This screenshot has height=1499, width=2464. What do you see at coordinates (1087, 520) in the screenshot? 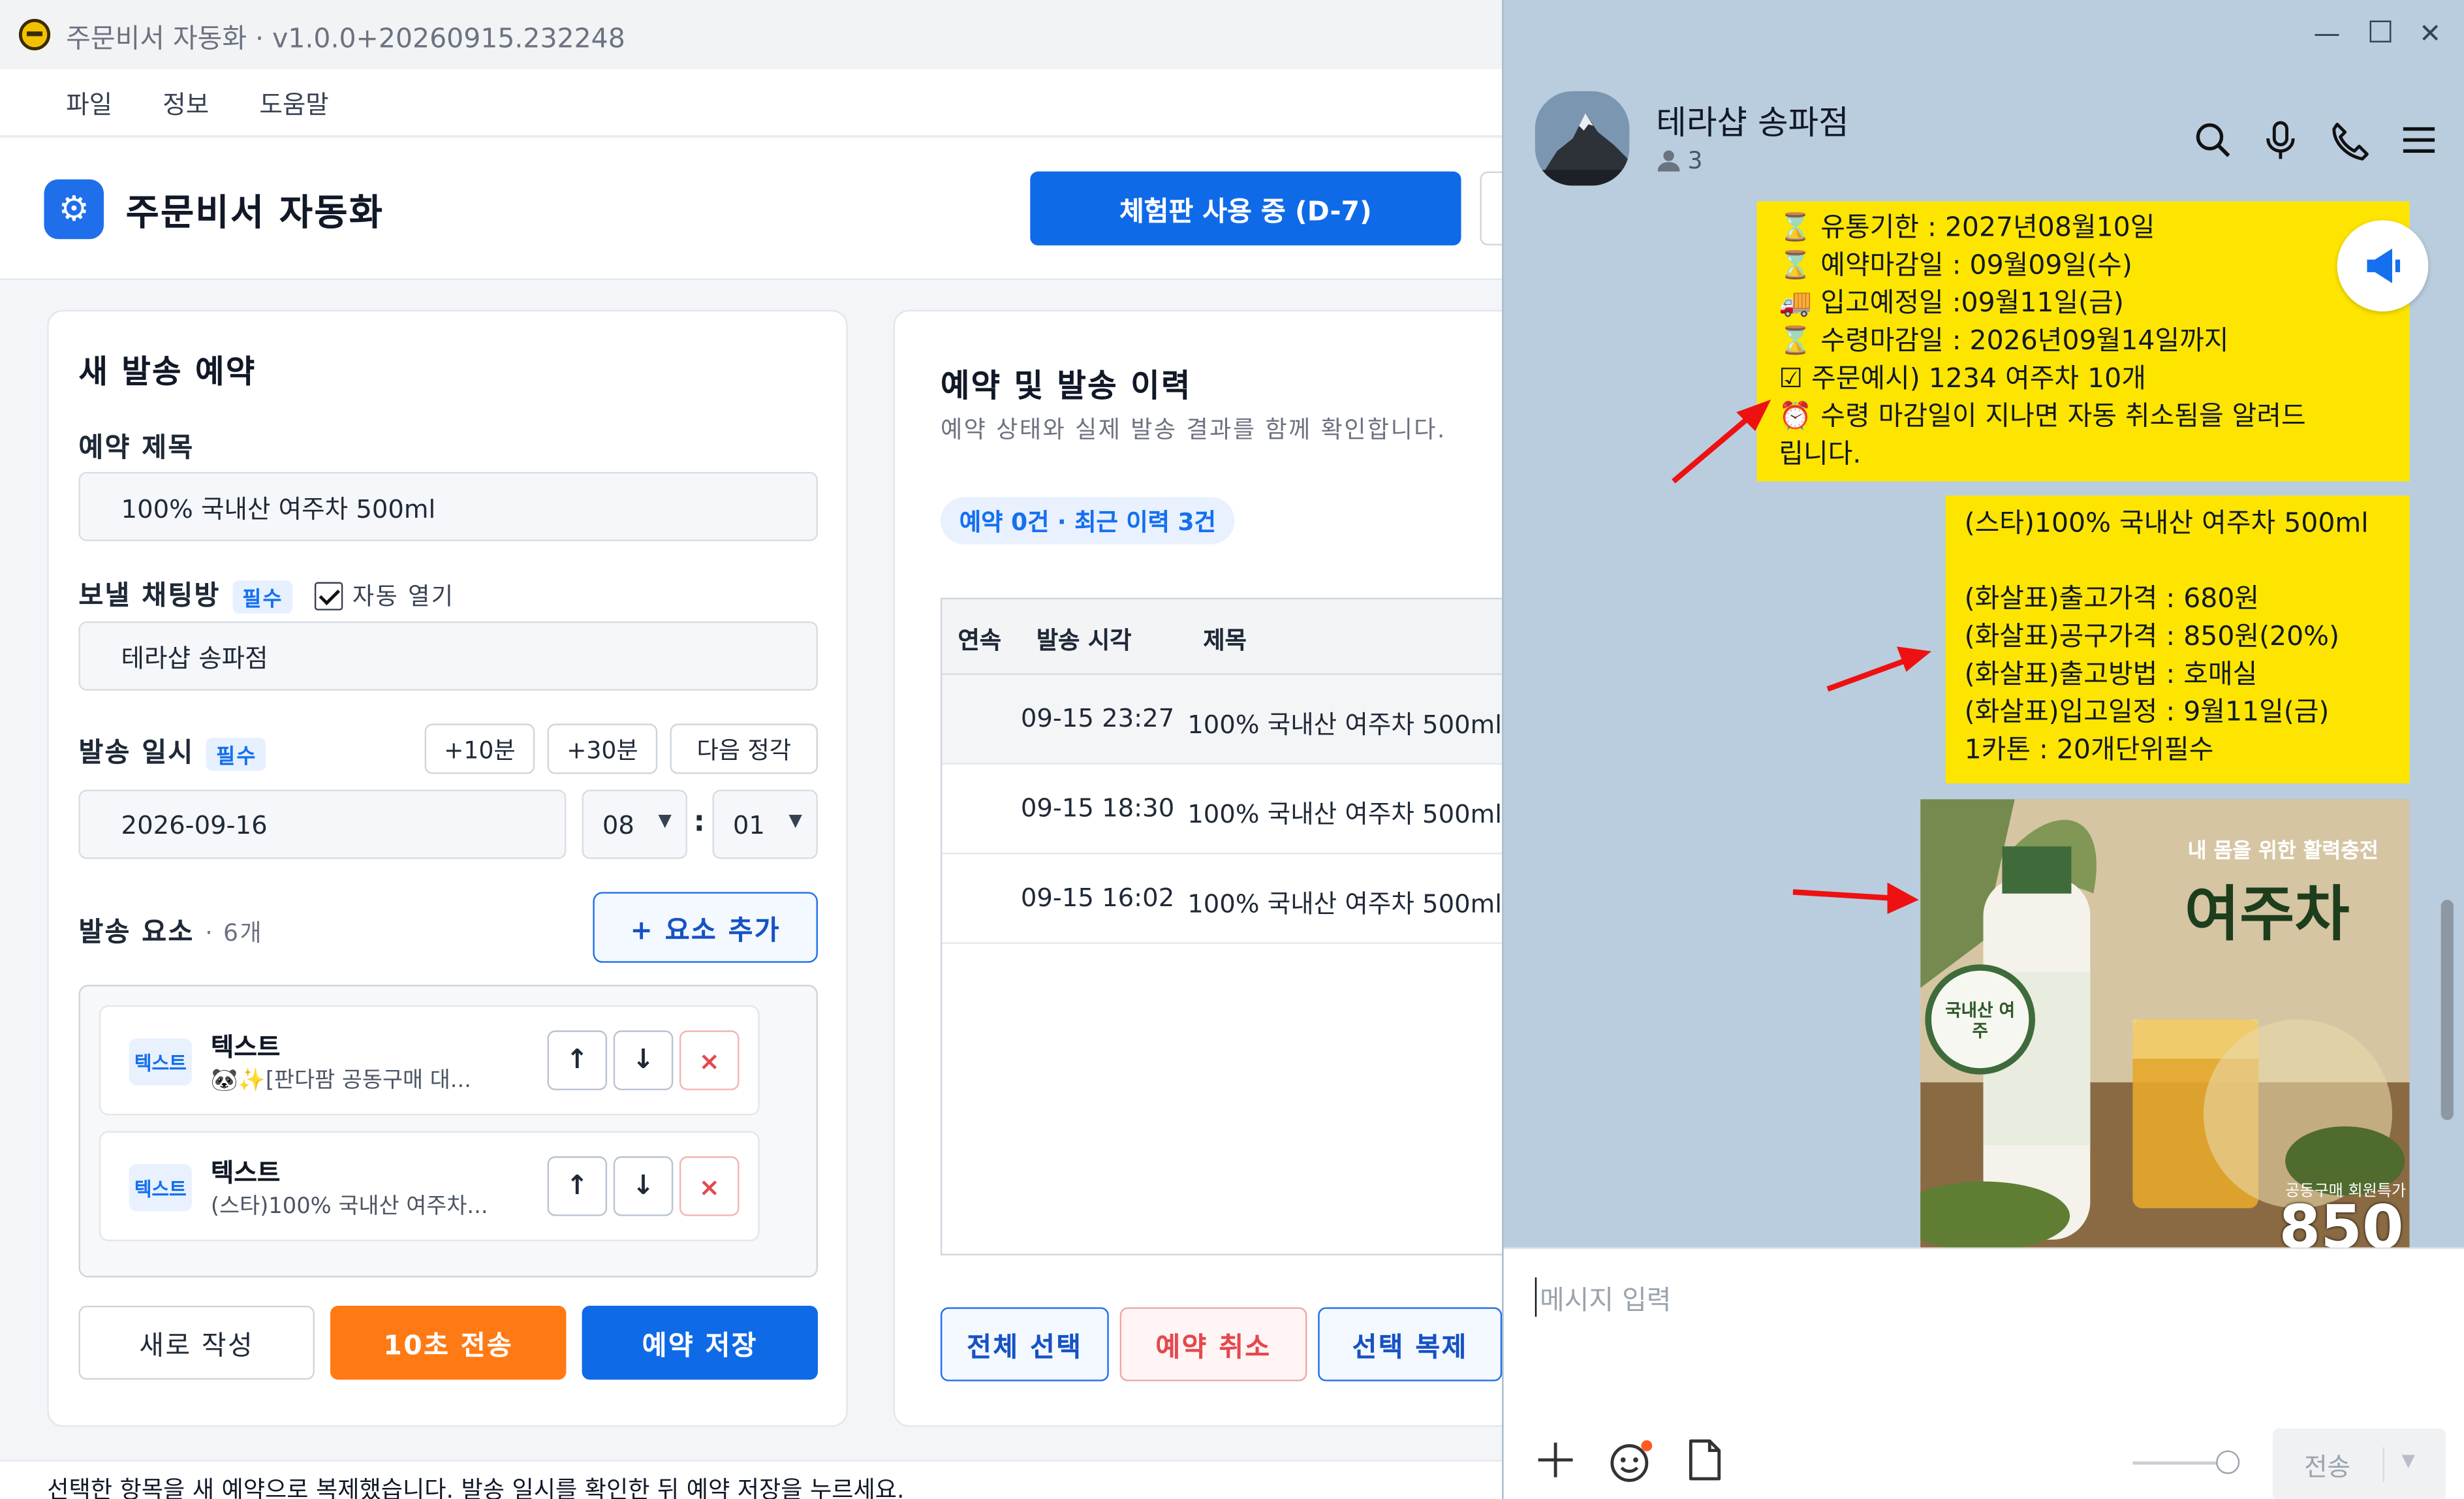
I see `history-count-badge: 예약 0건 · 최근 이력 3건` at bounding box center [1087, 520].